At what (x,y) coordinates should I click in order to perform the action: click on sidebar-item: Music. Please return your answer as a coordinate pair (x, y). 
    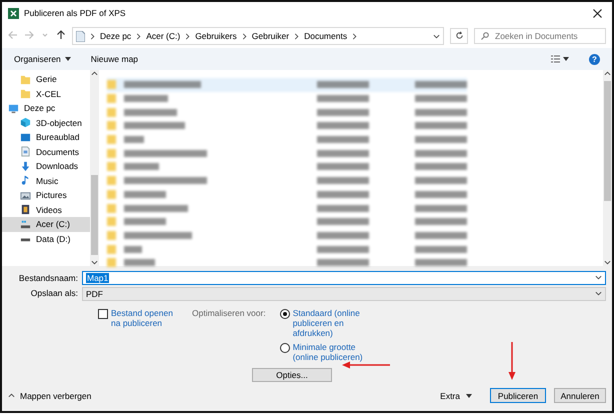
    Looking at the image, I should click on (46, 181).